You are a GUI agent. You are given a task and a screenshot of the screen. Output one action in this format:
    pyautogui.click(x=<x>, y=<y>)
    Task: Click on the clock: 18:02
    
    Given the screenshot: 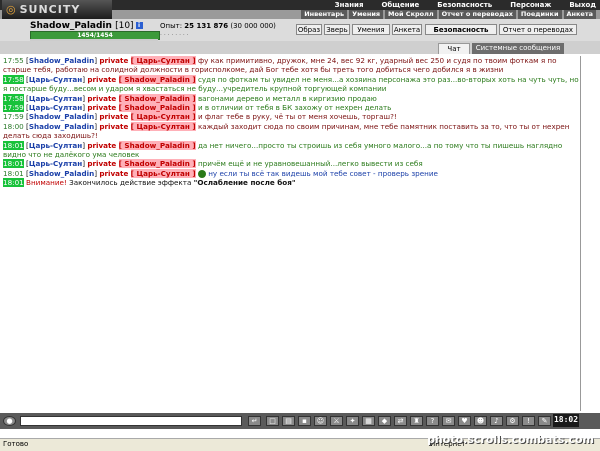 What is the action you would take?
    pyautogui.click(x=566, y=420)
    